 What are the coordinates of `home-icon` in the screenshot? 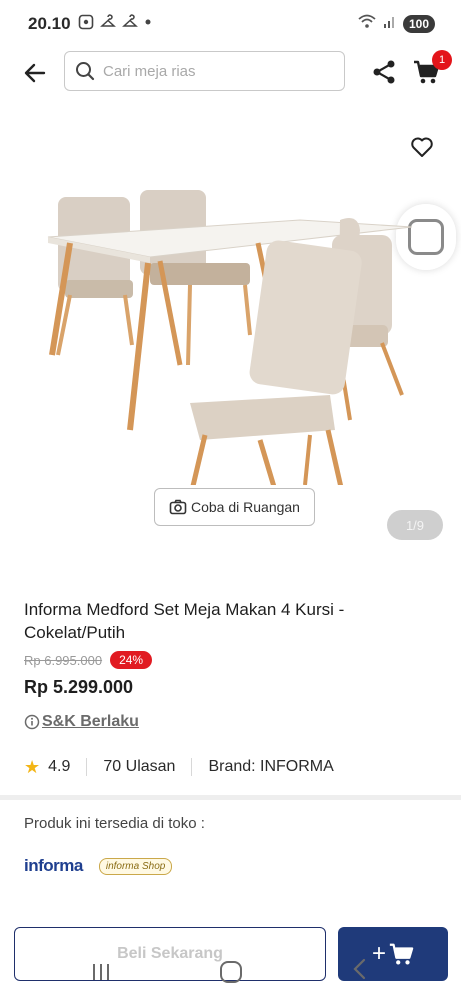 It's located at (231, 972).